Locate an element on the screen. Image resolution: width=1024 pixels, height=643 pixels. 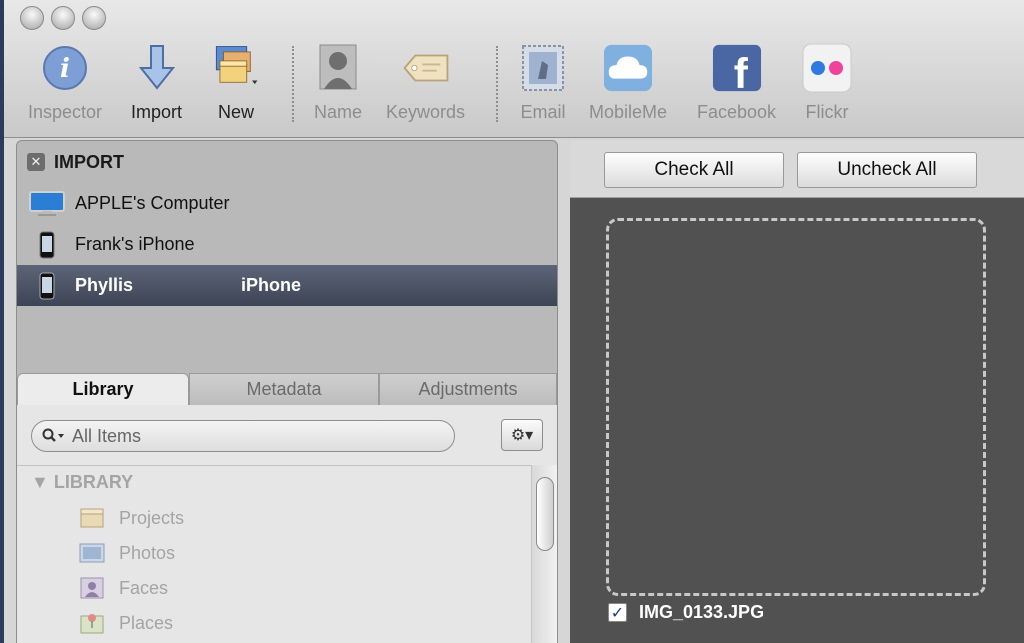
inspector-tabs: Library Metadata Adjustments is located at coordinates (287, 389).